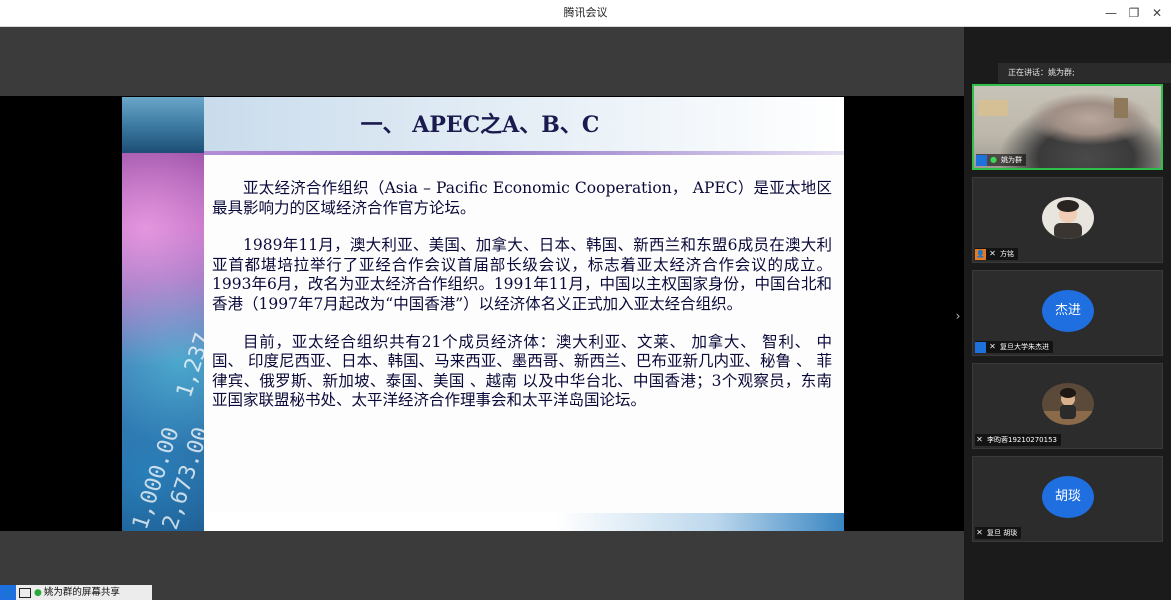  Describe the element at coordinates (81, 592) in the screenshot. I see `screen-share-label: 姚为群的屏幕共享` at that location.